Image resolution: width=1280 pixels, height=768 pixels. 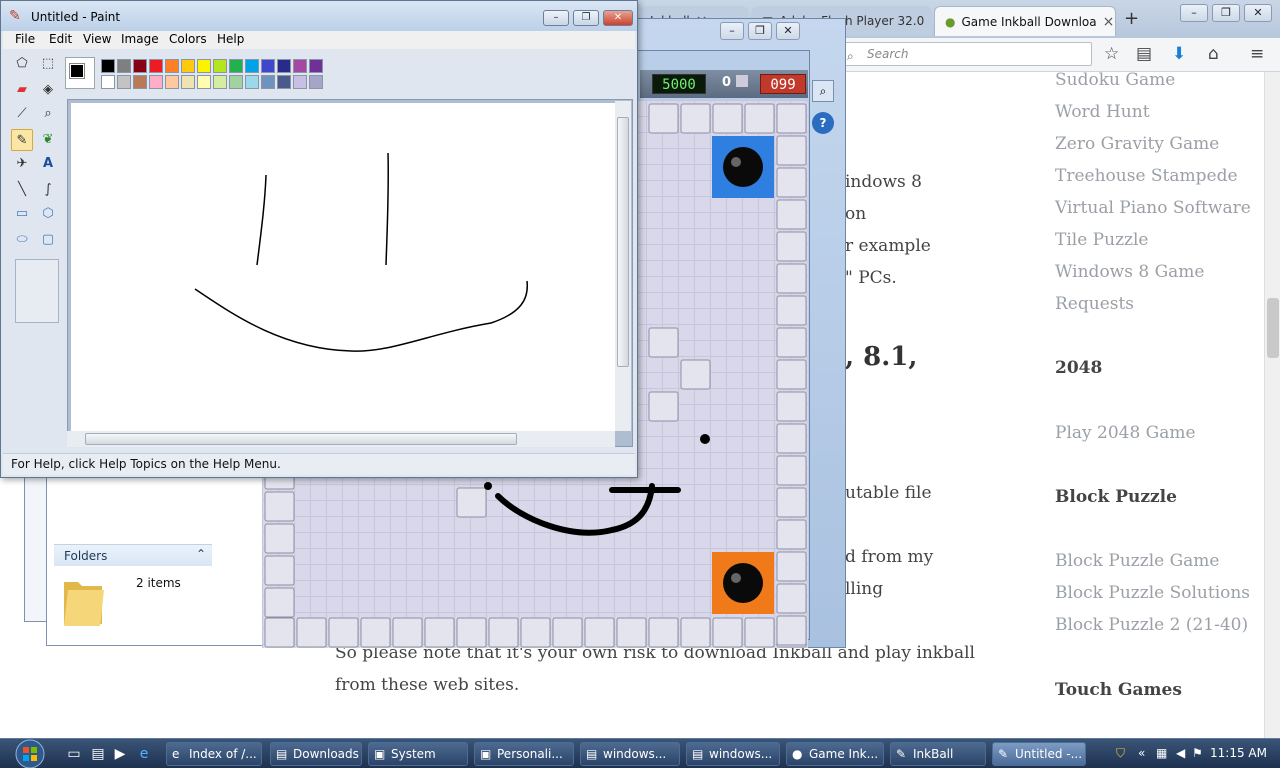 What do you see at coordinates (418, 754) in the screenshot?
I see `taskbar-button: ▣ System` at bounding box center [418, 754].